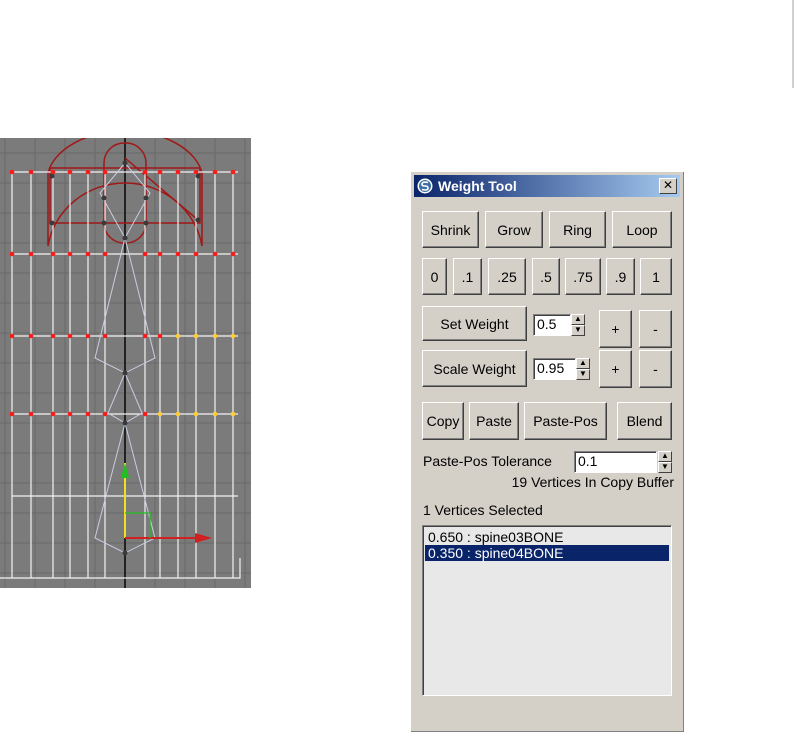 This screenshot has width=795, height=732. I want to click on copy-button: Copy, so click(443, 421).